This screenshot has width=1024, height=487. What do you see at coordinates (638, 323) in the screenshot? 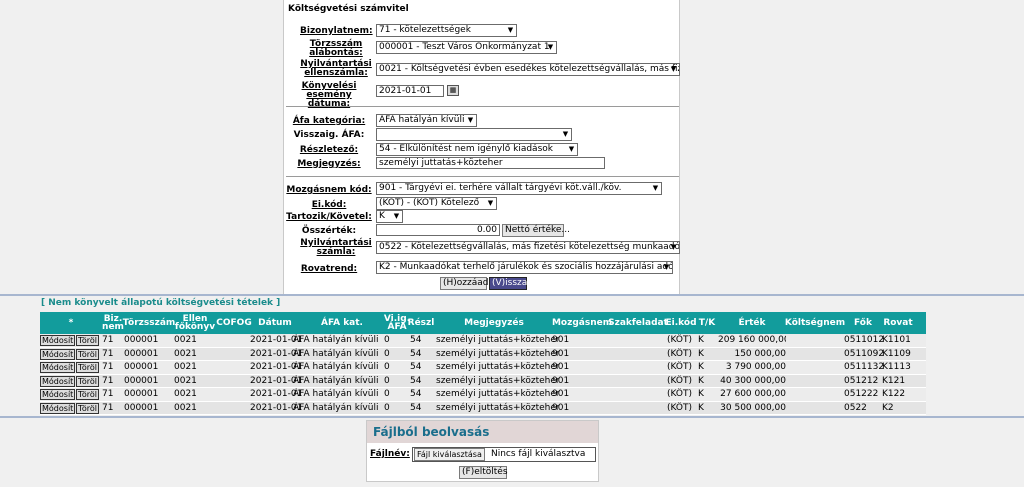
I see `col-szakf: Szakfeladat` at bounding box center [638, 323].